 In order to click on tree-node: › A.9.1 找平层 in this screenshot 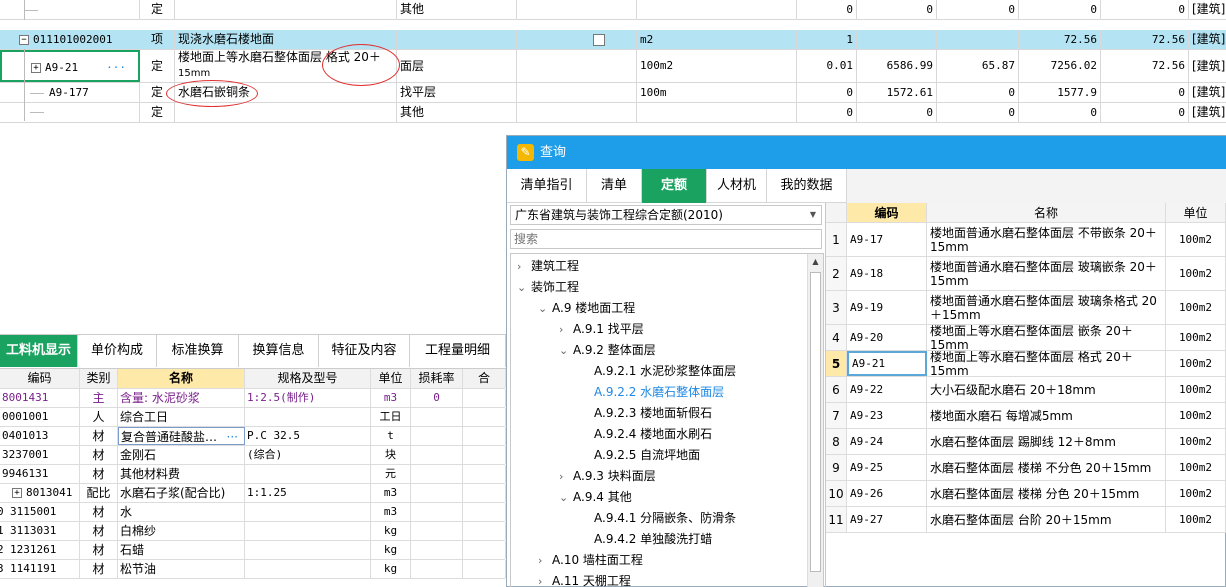, I will do `click(601, 329)`.